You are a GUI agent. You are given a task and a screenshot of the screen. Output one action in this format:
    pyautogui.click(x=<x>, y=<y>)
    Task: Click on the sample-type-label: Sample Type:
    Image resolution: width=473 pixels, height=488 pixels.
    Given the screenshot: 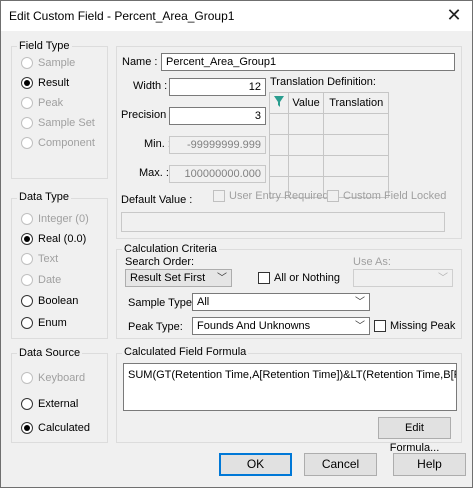 What is the action you would take?
    pyautogui.click(x=162, y=303)
    